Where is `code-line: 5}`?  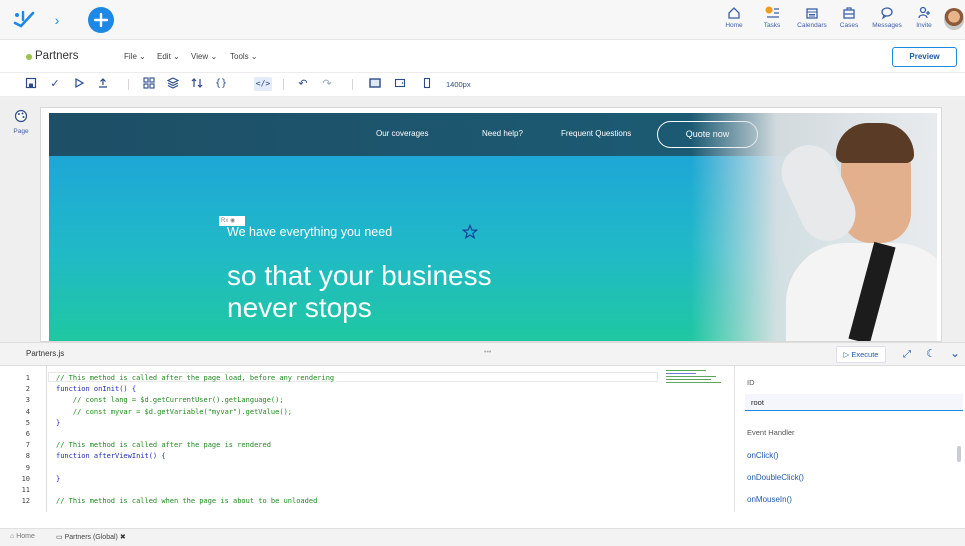
code-line: 5} is located at coordinates (330, 423).